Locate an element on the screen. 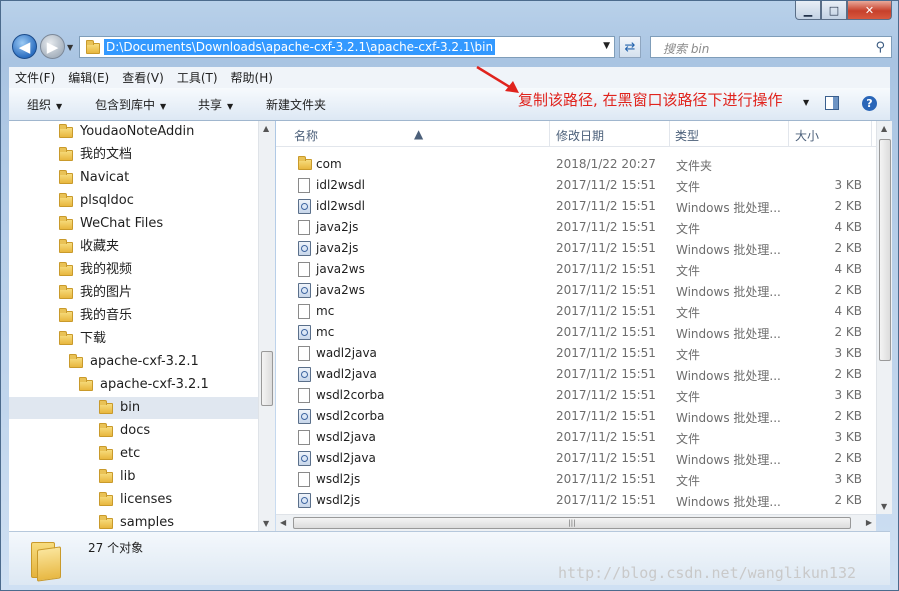  file-row: wsdl2js 2017/11/2 15:51 文件 3 KB is located at coordinates (576, 479).